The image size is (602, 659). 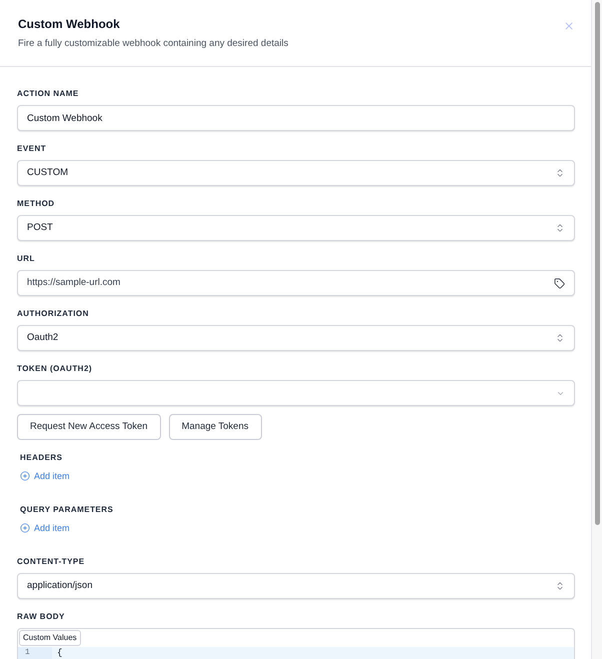 What do you see at coordinates (54, 369) in the screenshot?
I see `field-label: TOKEN (OAUTH2)` at bounding box center [54, 369].